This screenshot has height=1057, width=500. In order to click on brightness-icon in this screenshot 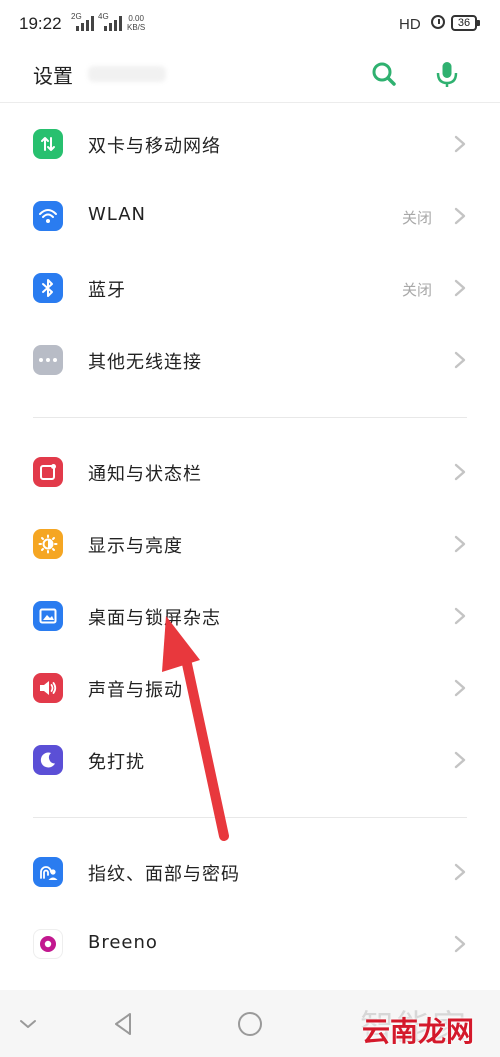, I will do `click(48, 544)`.